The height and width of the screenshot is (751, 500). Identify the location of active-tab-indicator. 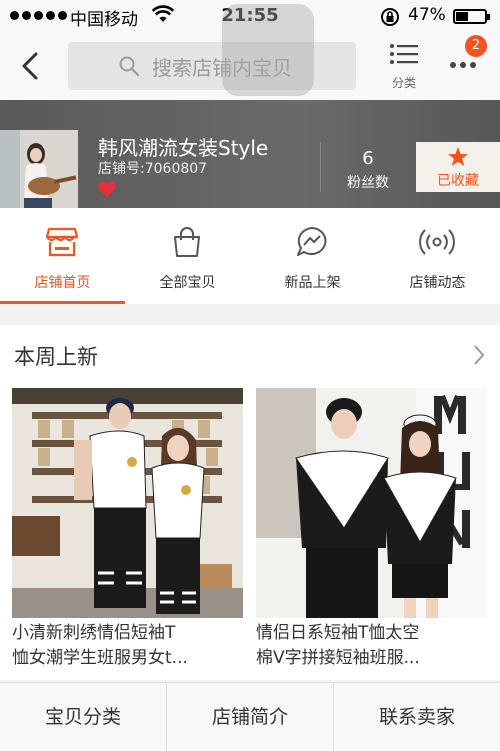
(62, 302).